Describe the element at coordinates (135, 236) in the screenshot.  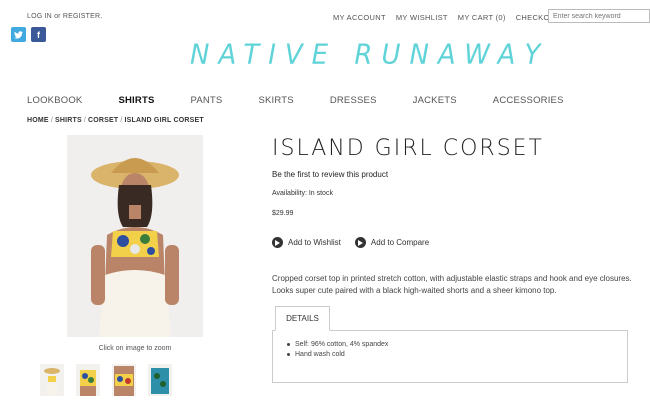
I see `main-product-image` at that location.